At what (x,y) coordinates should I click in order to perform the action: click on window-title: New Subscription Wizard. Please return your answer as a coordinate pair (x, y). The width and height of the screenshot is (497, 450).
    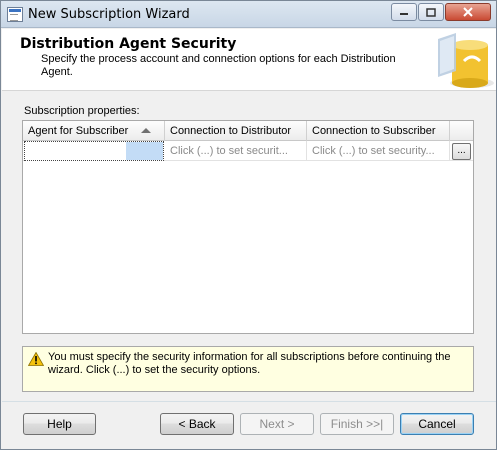
    Looking at the image, I should click on (109, 14).